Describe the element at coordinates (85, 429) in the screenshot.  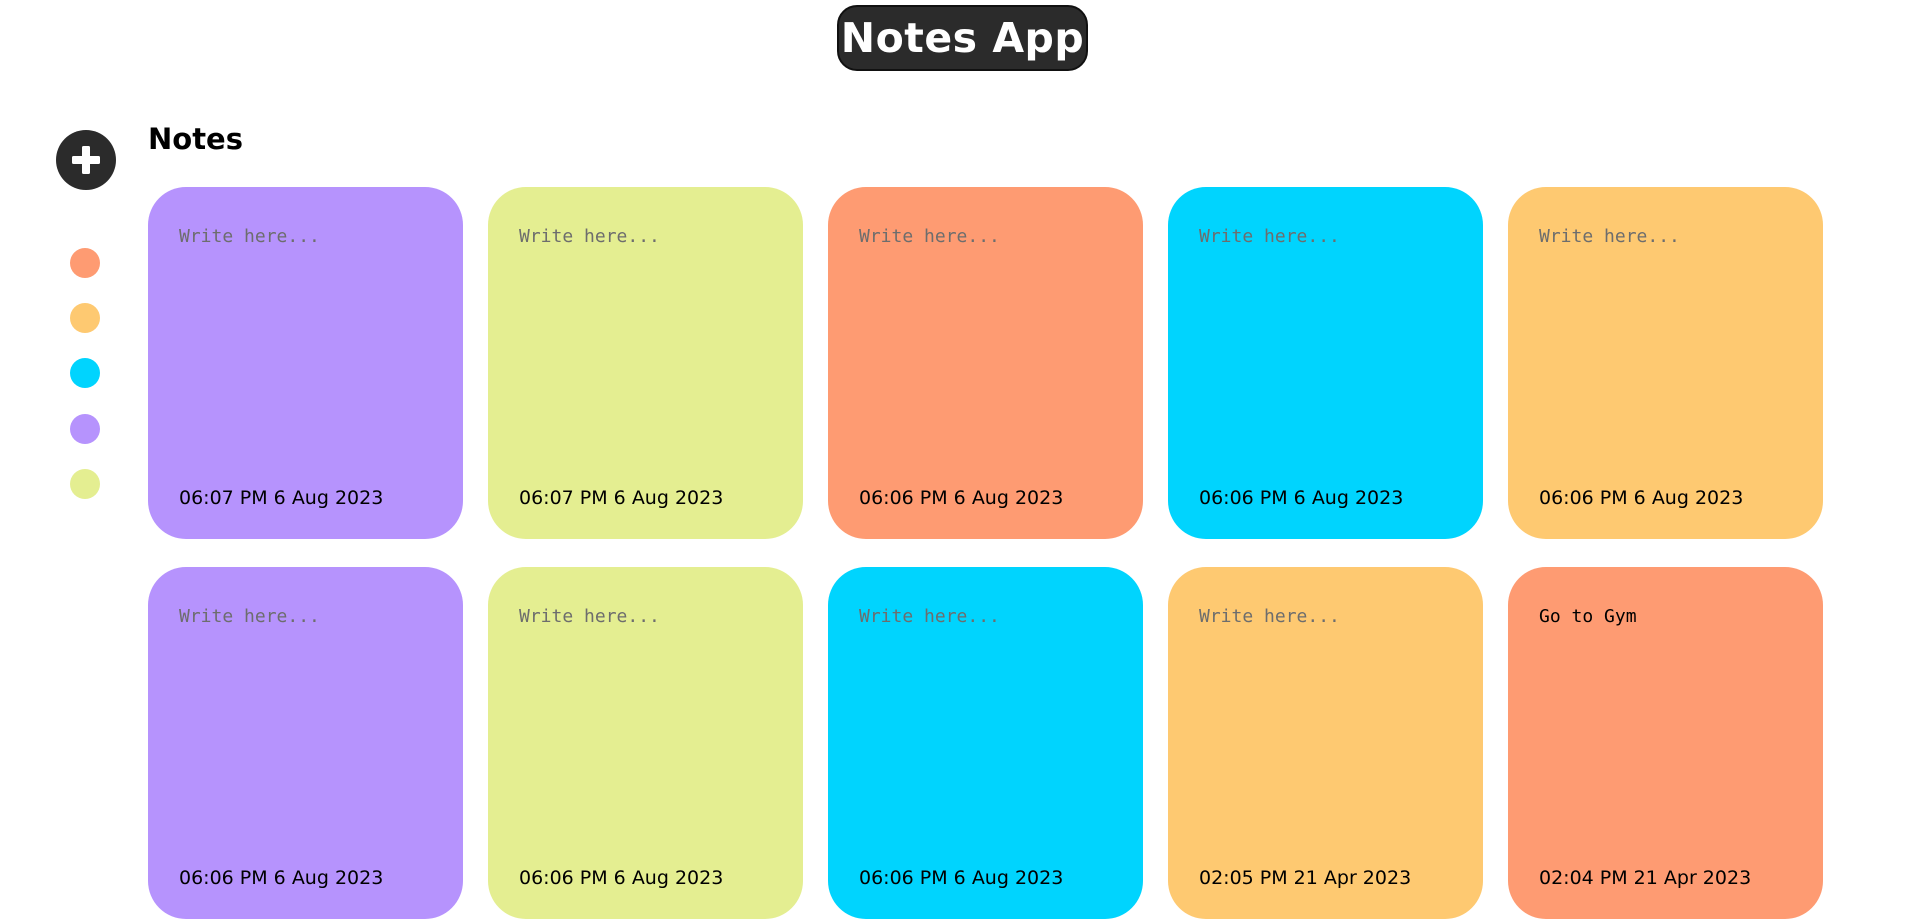
I see `color-option-purple` at that location.